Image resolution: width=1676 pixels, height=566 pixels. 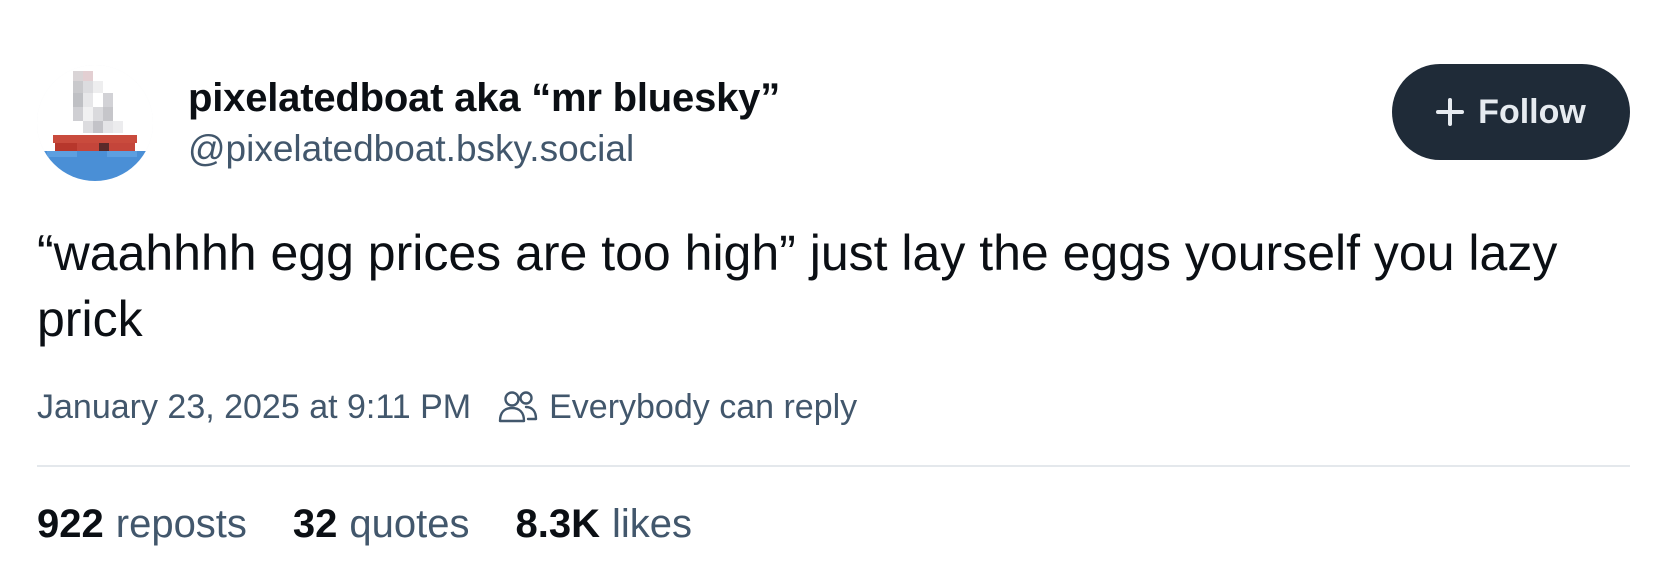 I want to click on reposts-label: reposts, so click(x=181, y=524).